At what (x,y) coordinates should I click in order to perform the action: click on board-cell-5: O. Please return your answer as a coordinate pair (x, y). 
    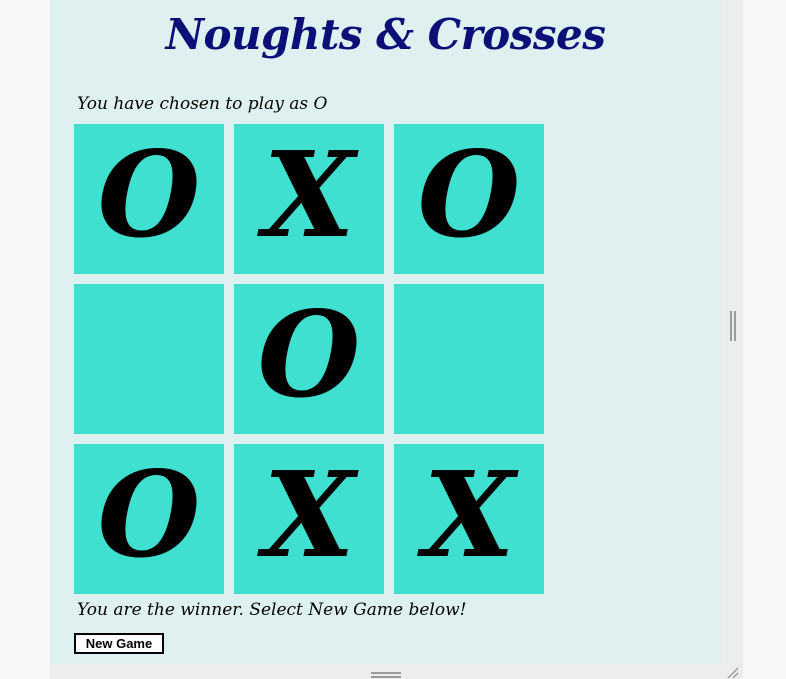
    Looking at the image, I should click on (309, 359).